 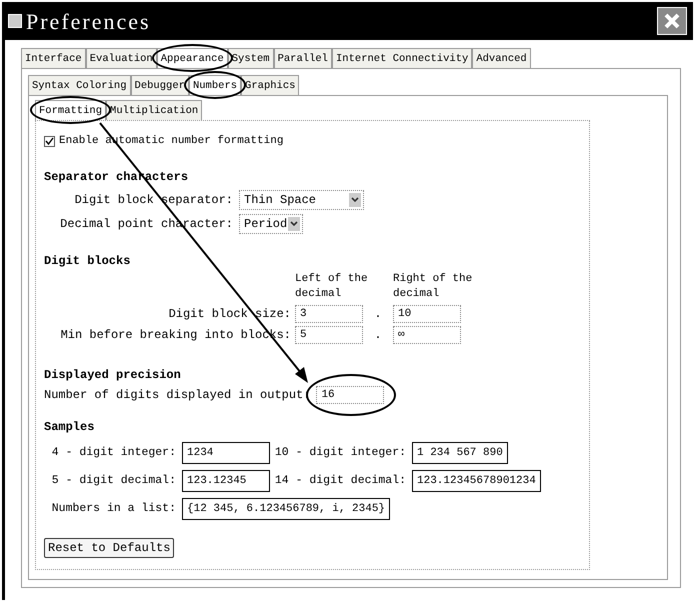 What do you see at coordinates (154, 110) in the screenshot?
I see `tab: Multiplication` at bounding box center [154, 110].